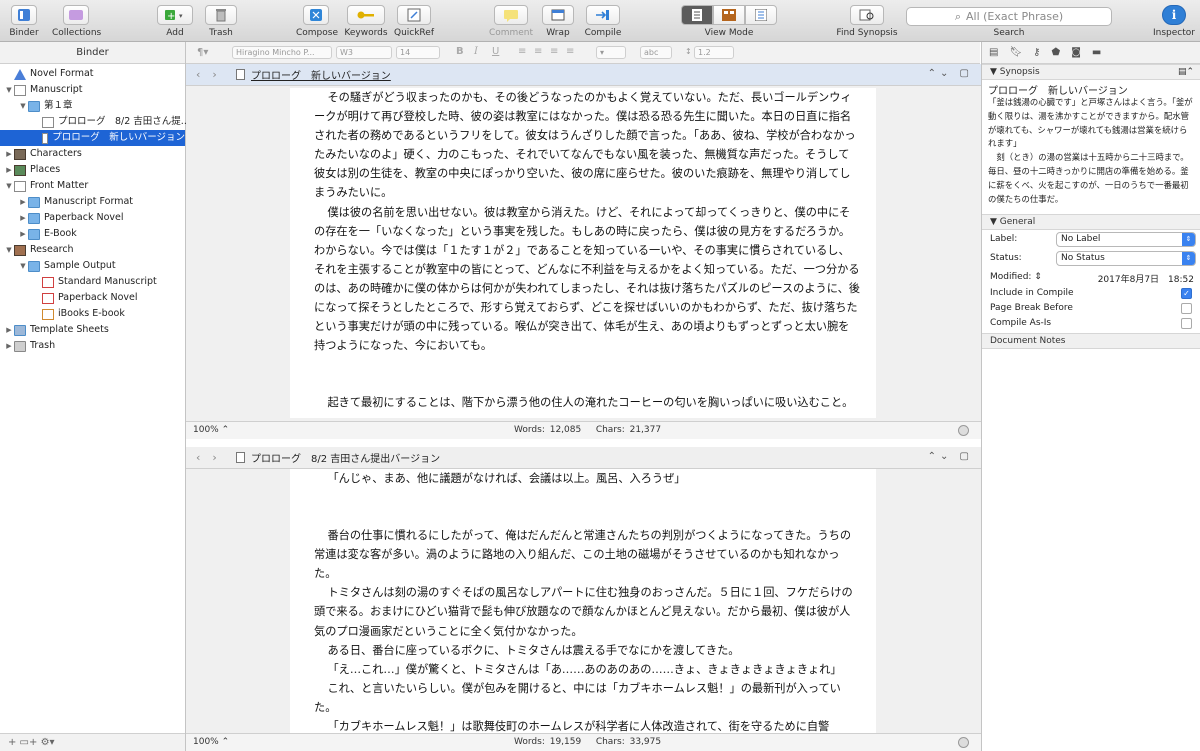 The height and width of the screenshot is (751, 1200). I want to click on bookmarks-tab-icon: 🔖︎, so click(1015, 52).